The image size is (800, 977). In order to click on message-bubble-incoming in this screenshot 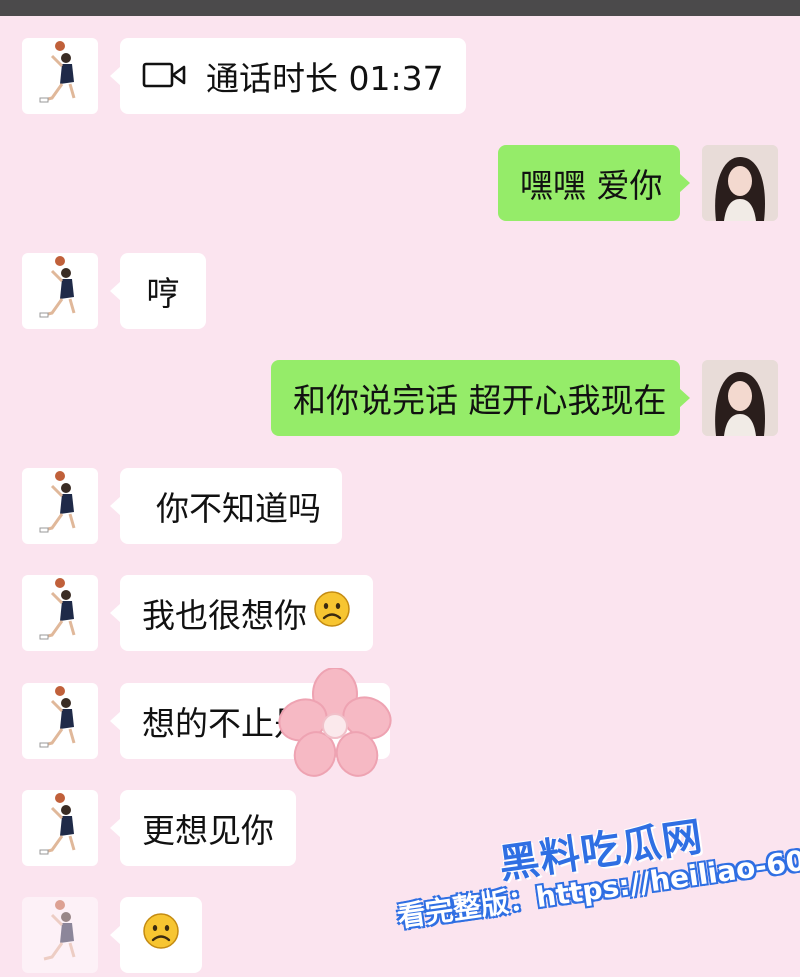, I will do `click(156, 935)`.